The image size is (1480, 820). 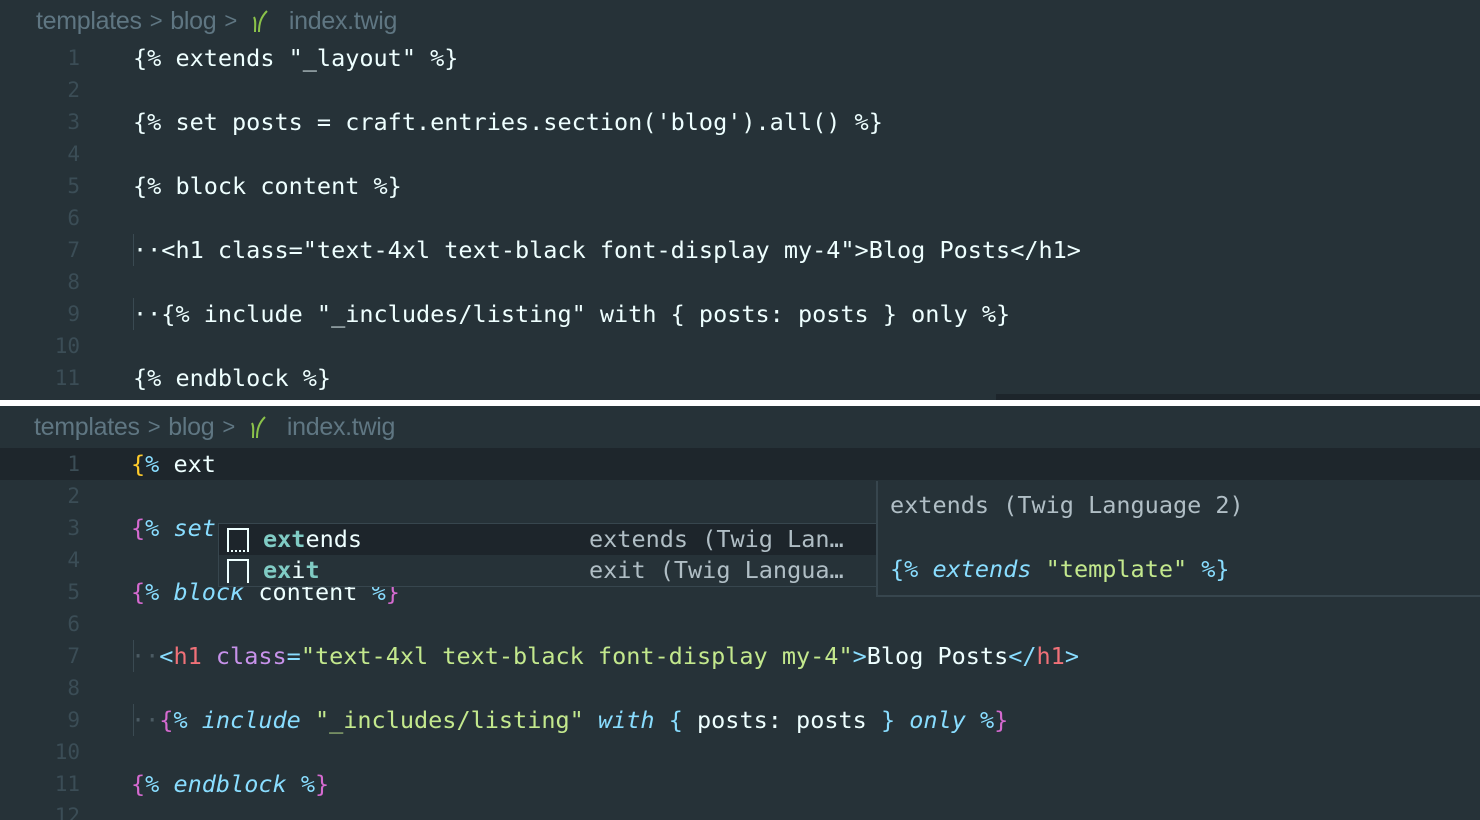 I want to click on code-token: {%, so click(x=911, y=569).